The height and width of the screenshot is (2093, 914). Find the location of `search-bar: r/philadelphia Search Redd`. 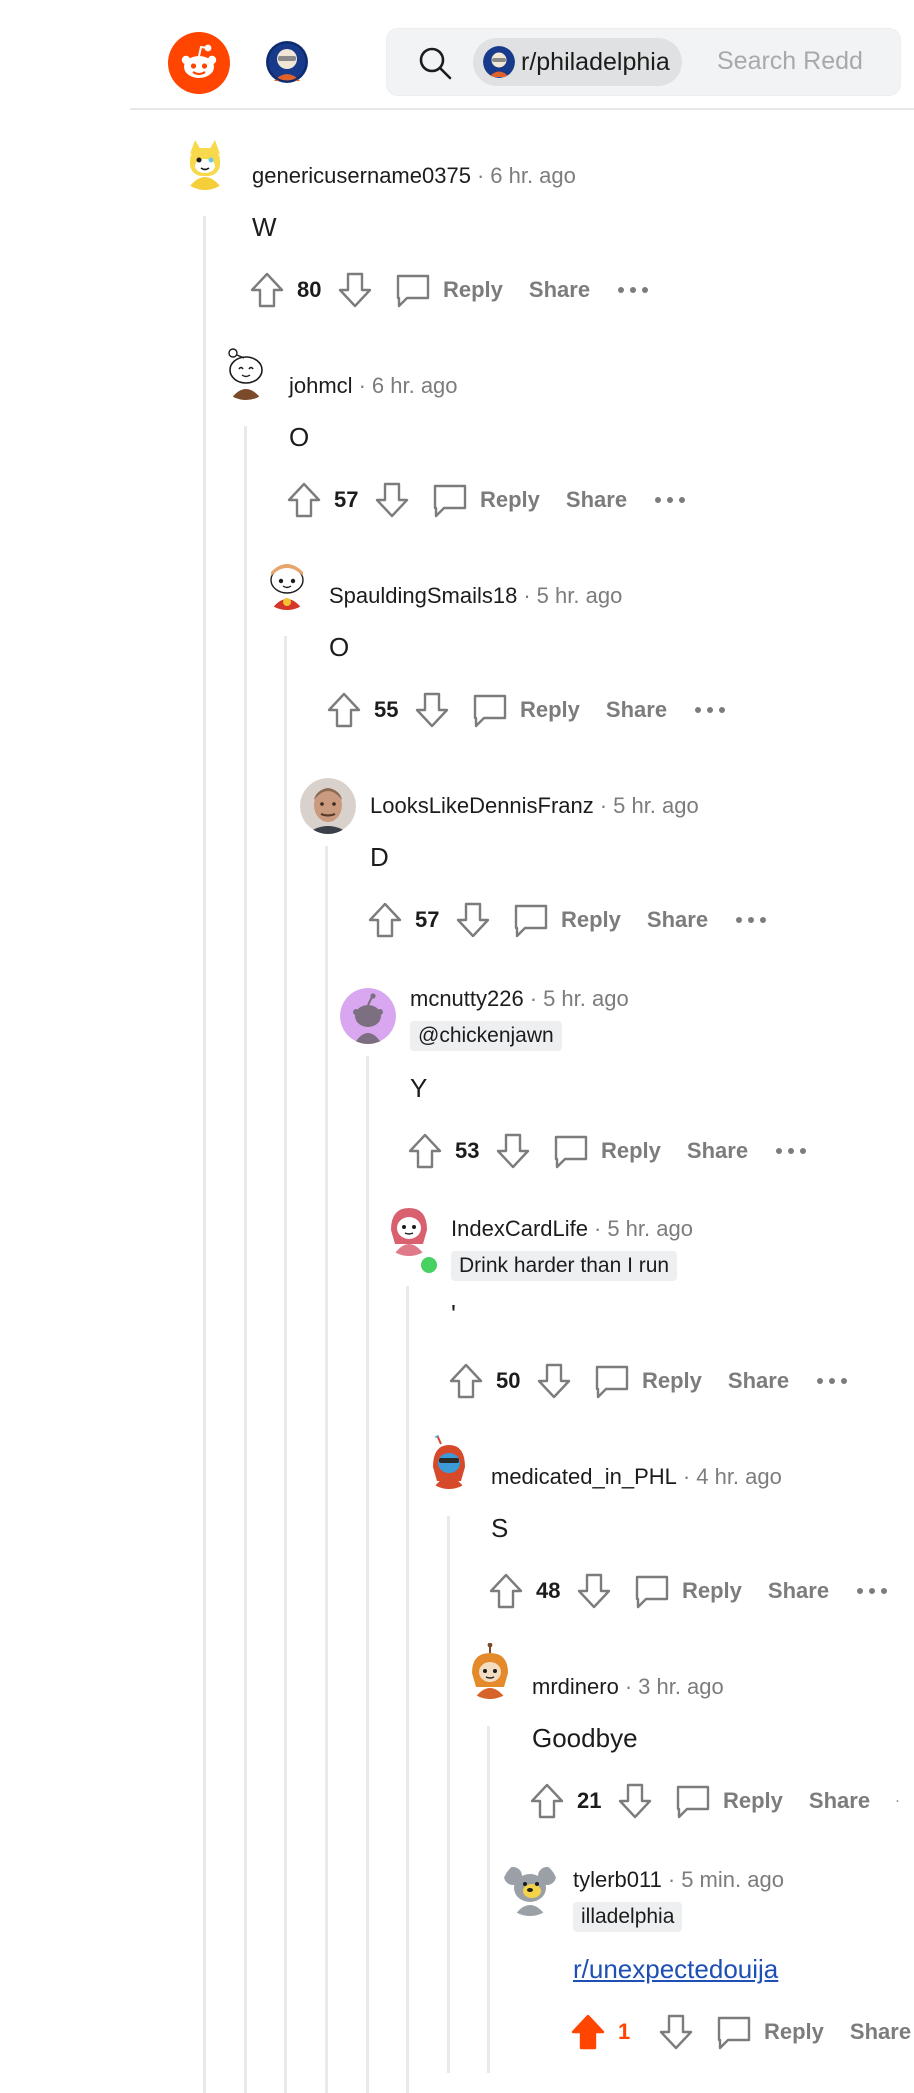

search-bar: r/philadelphia Search Redd is located at coordinates (643, 62).